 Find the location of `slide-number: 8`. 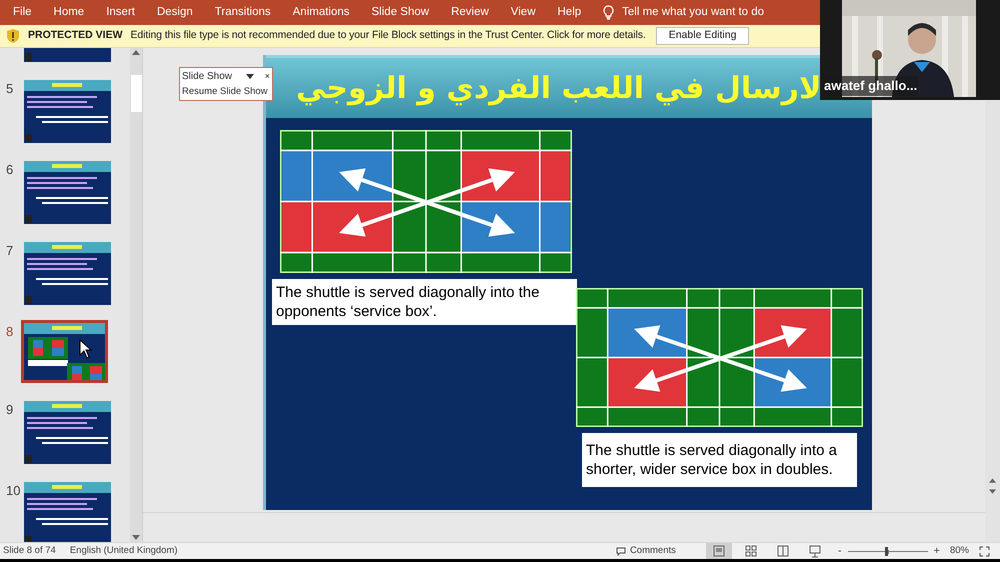

slide-number: 8 is located at coordinates (10, 330).